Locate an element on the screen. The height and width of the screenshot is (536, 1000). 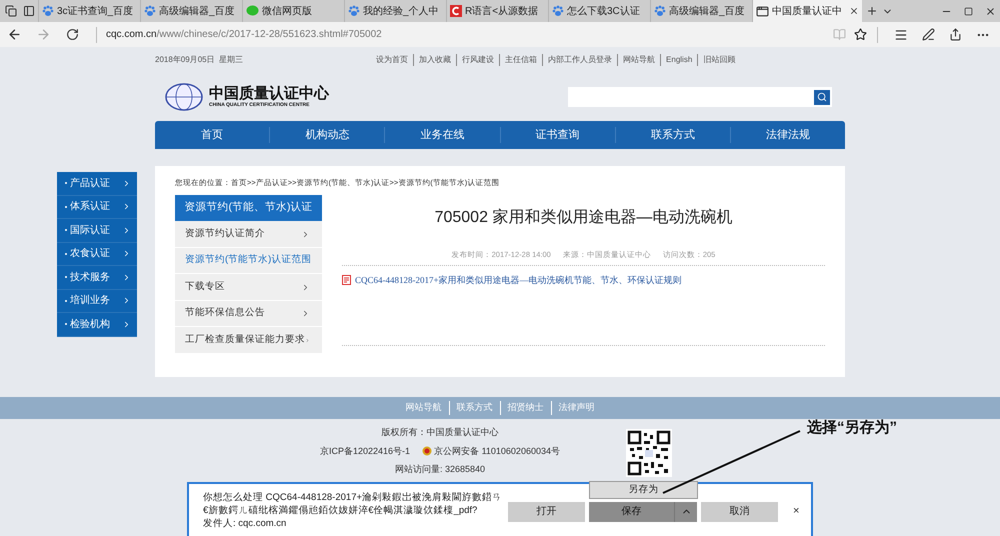
pdf-icon is located at coordinates (346, 280).